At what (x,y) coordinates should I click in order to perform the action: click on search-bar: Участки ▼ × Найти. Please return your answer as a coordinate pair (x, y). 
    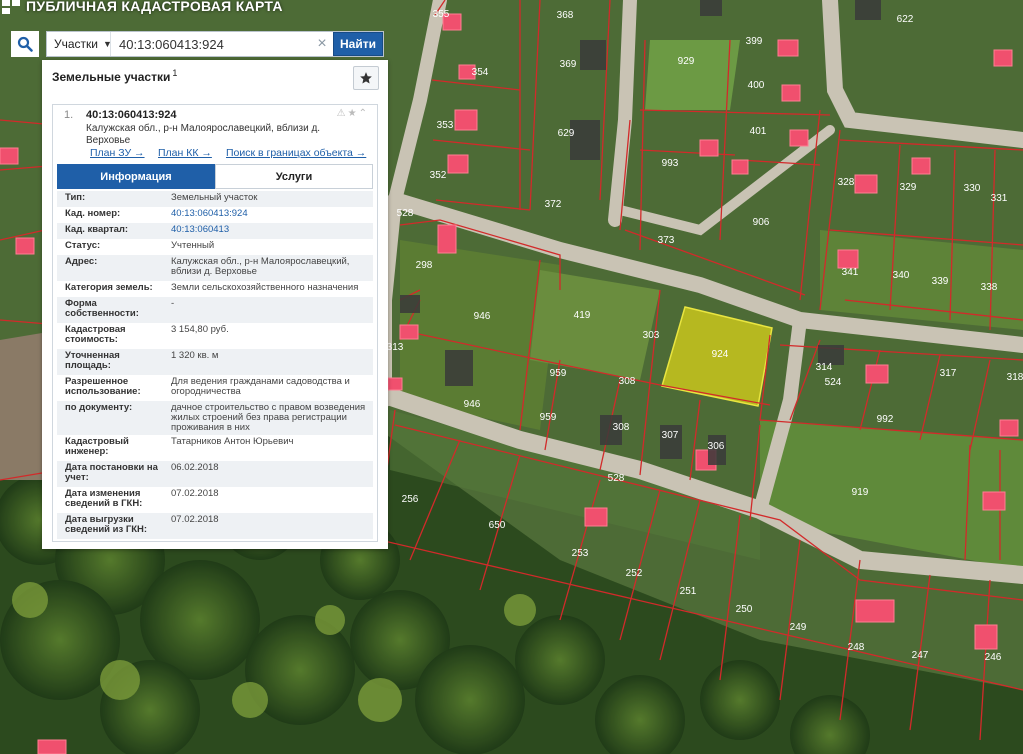
    Looking at the image, I should click on (215, 44).